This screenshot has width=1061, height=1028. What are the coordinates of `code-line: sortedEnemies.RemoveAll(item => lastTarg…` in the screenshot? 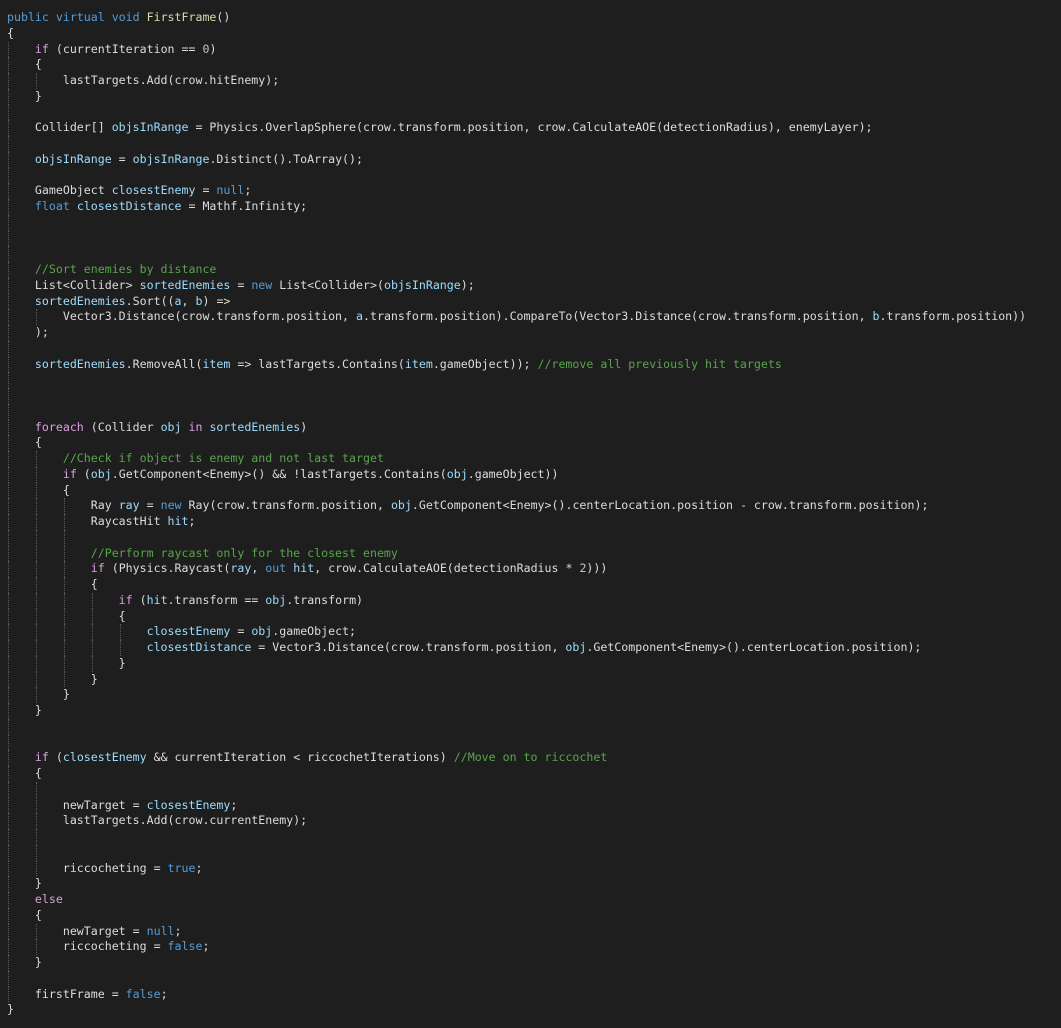 It's located at (516, 364).